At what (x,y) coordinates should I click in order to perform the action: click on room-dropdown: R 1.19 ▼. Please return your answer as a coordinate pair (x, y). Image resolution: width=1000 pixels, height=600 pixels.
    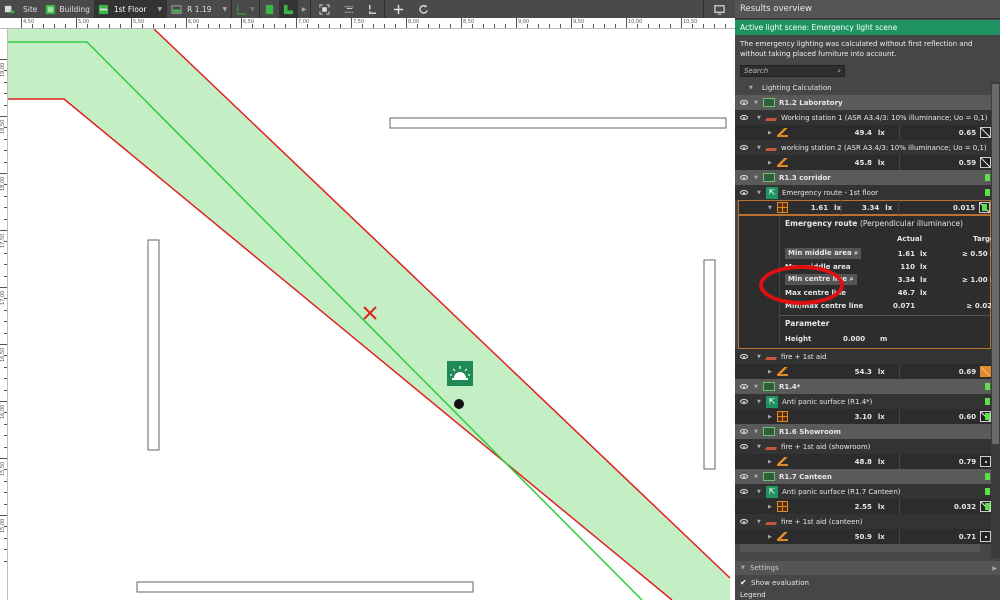
    Looking at the image, I should click on (199, 9).